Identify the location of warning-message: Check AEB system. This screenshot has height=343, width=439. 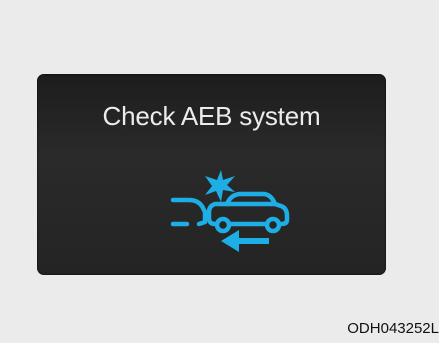
(211, 116).